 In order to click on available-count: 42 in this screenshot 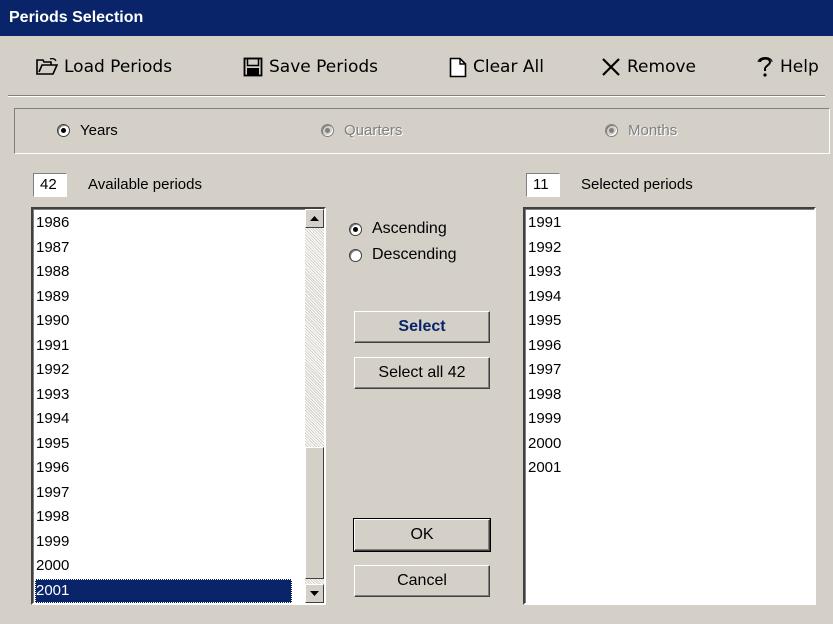, I will do `click(50, 185)`.